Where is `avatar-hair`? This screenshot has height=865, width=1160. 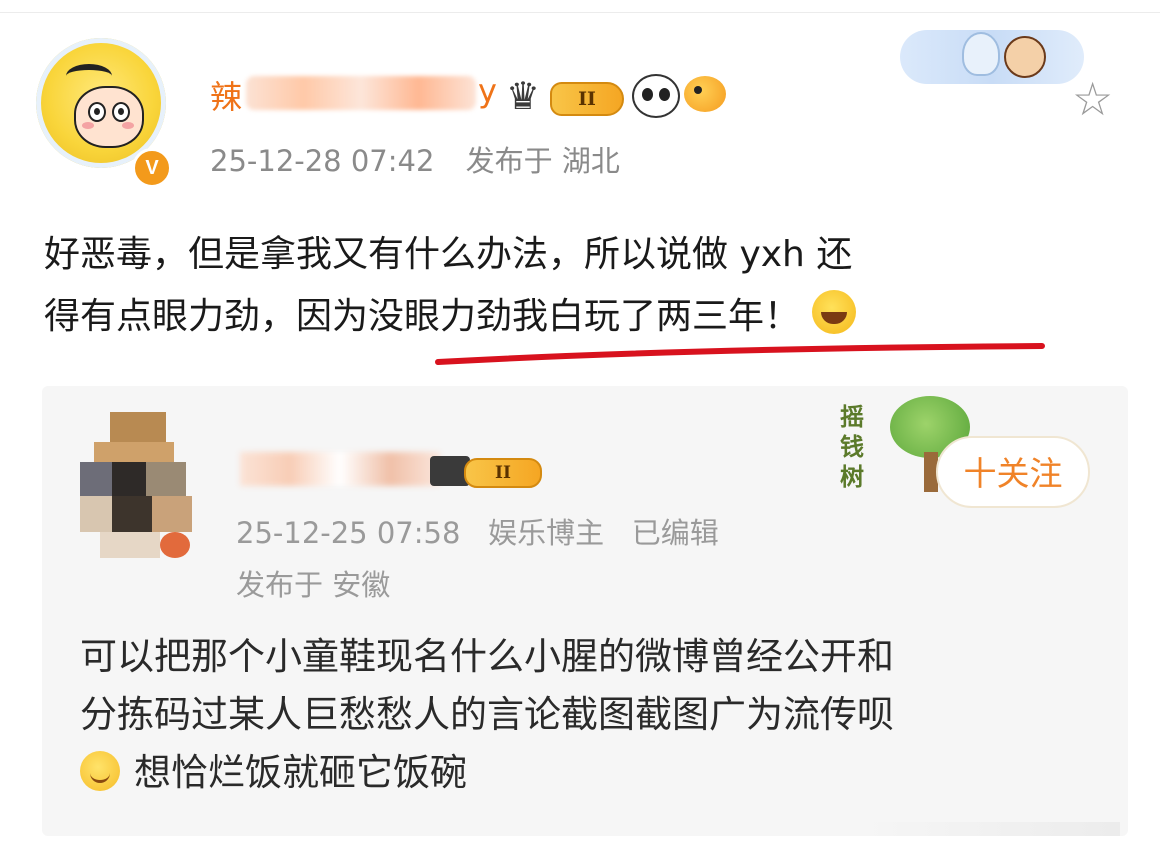 avatar-hair is located at coordinates (89, 76).